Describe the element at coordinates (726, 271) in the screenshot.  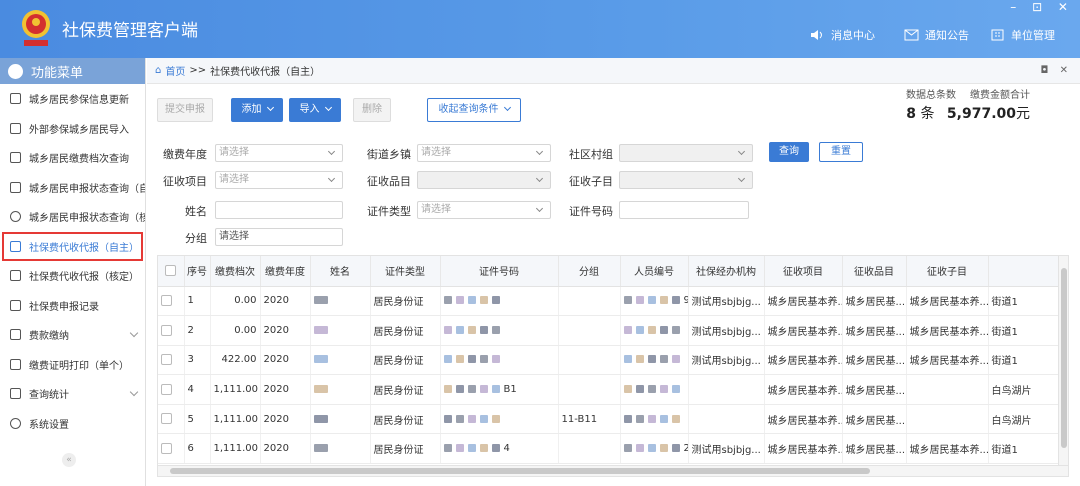
I see `col-header: 社保经办机构` at that location.